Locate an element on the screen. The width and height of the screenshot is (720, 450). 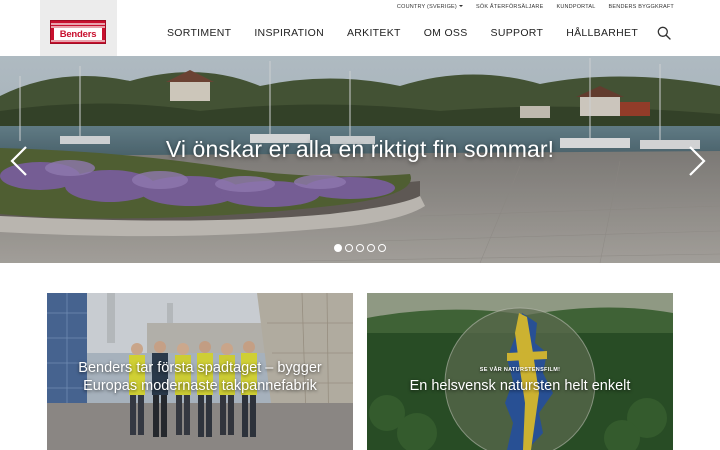
benders-logo: Benders is located at coordinates (78, 32).